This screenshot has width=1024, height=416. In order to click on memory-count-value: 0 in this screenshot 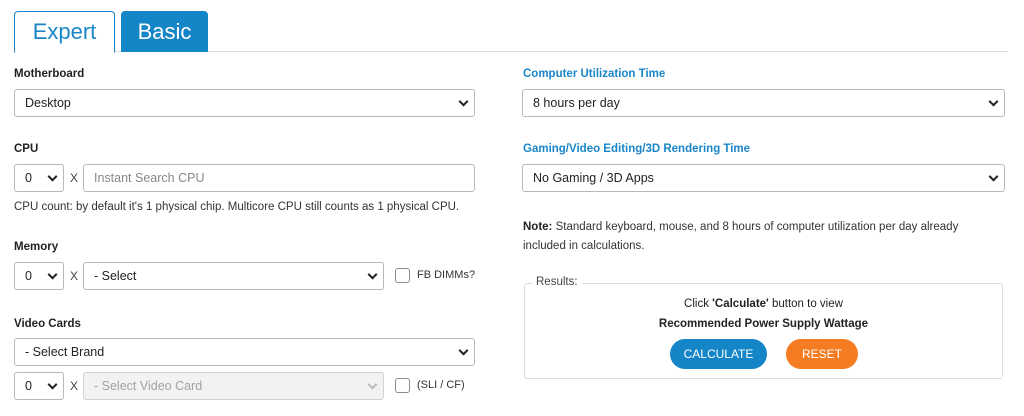, I will do `click(28, 276)`.